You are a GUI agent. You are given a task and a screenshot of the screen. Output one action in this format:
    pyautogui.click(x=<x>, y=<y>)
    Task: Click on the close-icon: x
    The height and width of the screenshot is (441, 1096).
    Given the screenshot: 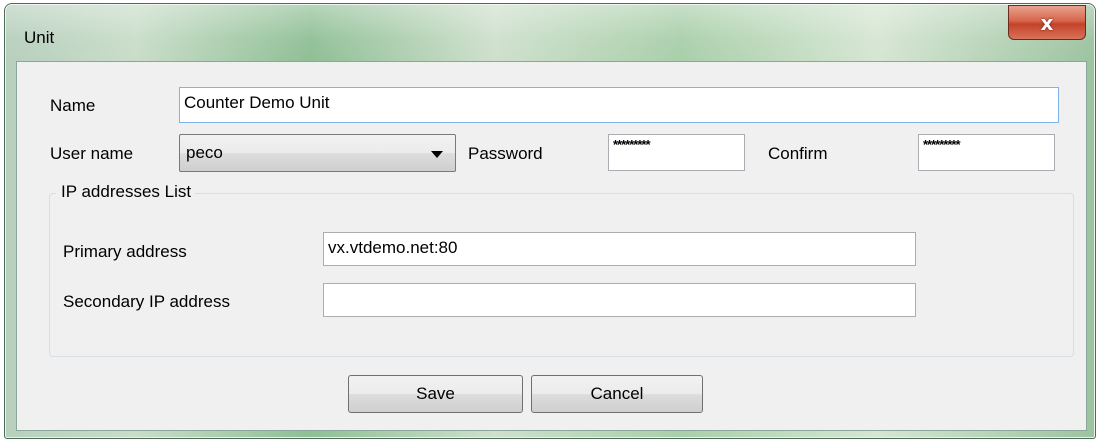 What is the action you would take?
    pyautogui.click(x=1047, y=22)
    